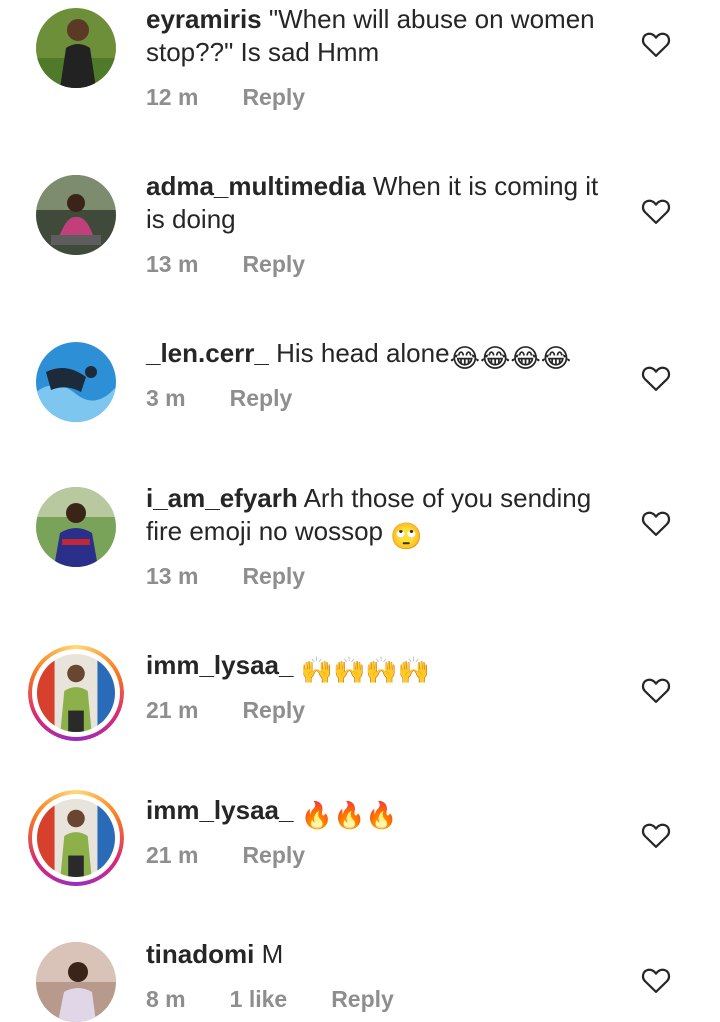 The height and width of the screenshot is (1022, 720). Describe the element at coordinates (349, 815) in the screenshot. I see `emoji: 🔥🔥🔥` at that location.